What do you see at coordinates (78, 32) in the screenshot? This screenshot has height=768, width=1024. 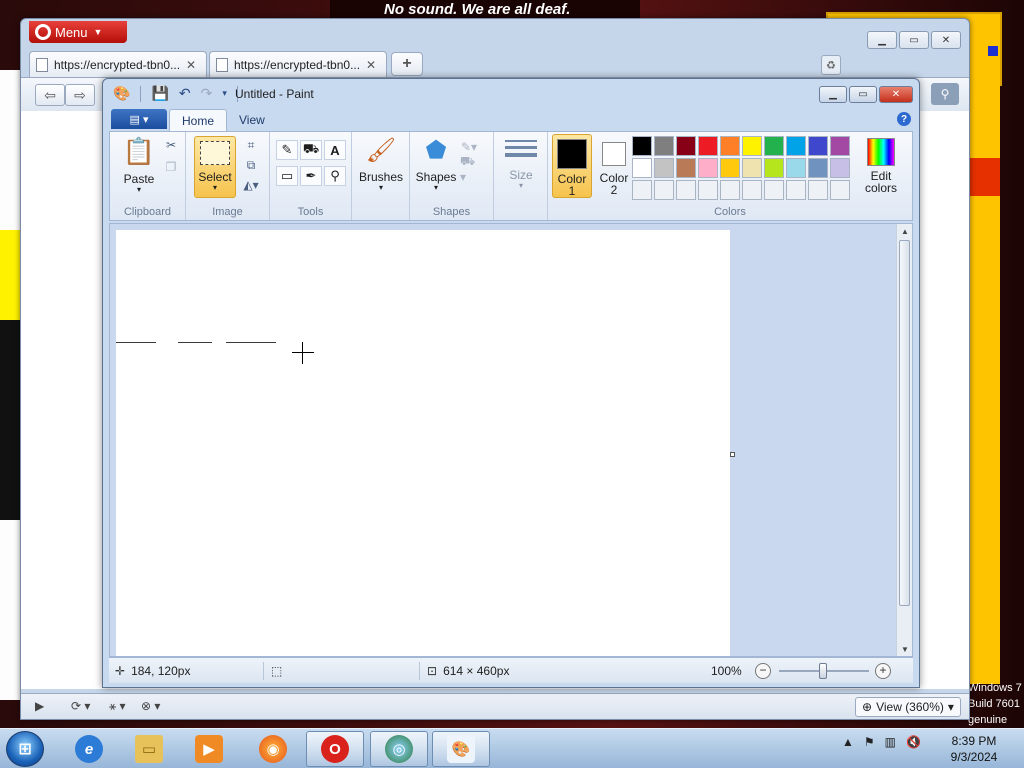 I see `opera-menu-button: Menu ▼` at bounding box center [78, 32].